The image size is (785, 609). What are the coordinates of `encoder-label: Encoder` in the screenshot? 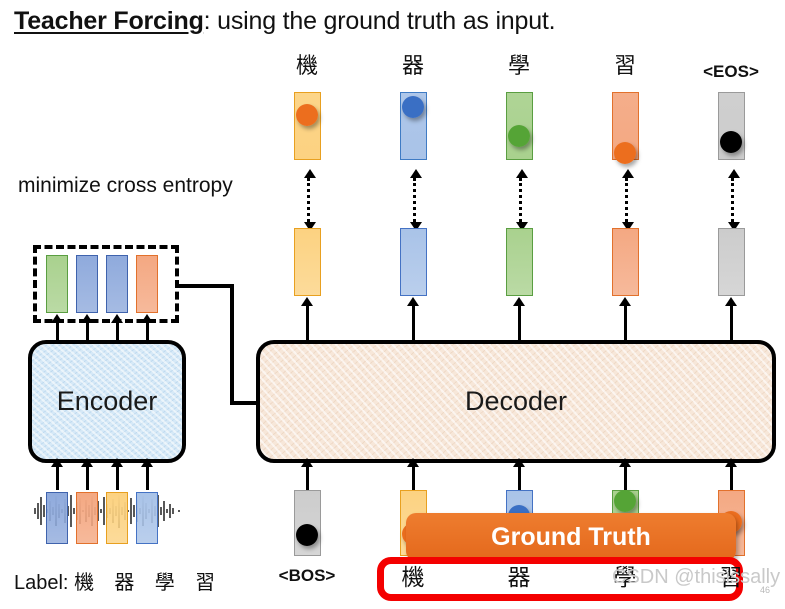 It's located at (107, 401).